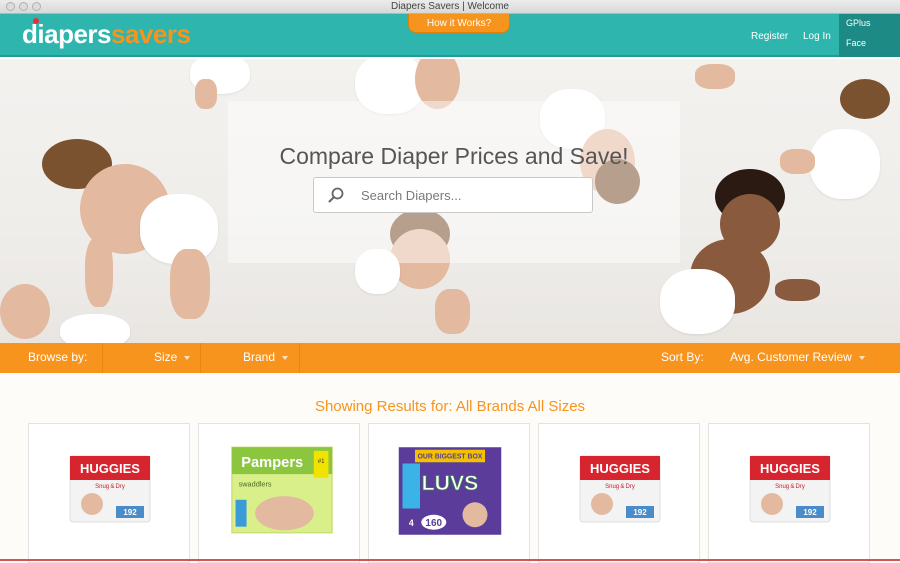  I want to click on window-titlebar: Diapers Savers | Welcome, so click(450, 7).